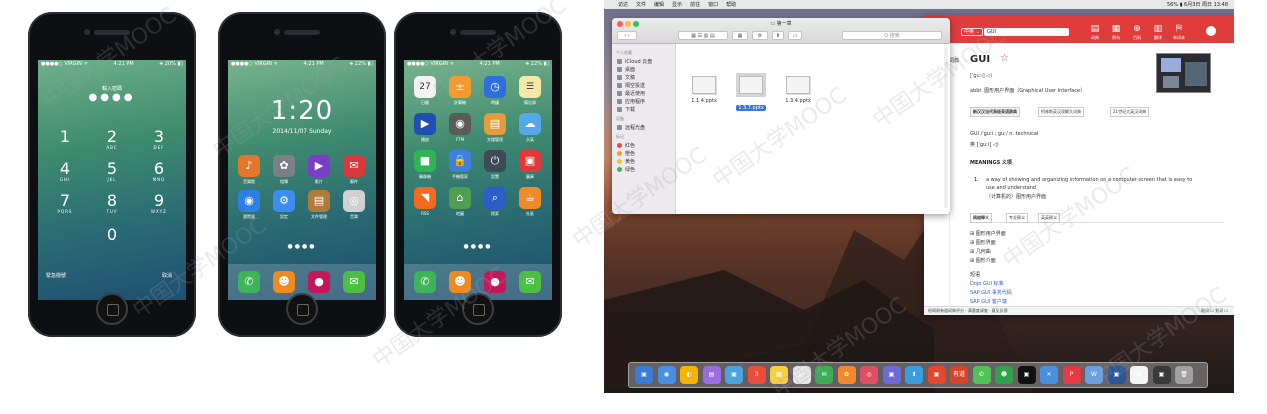  Describe the element at coordinates (1158, 32) in the screenshot. I see `tab-translate: ▥ 翻译` at that location.